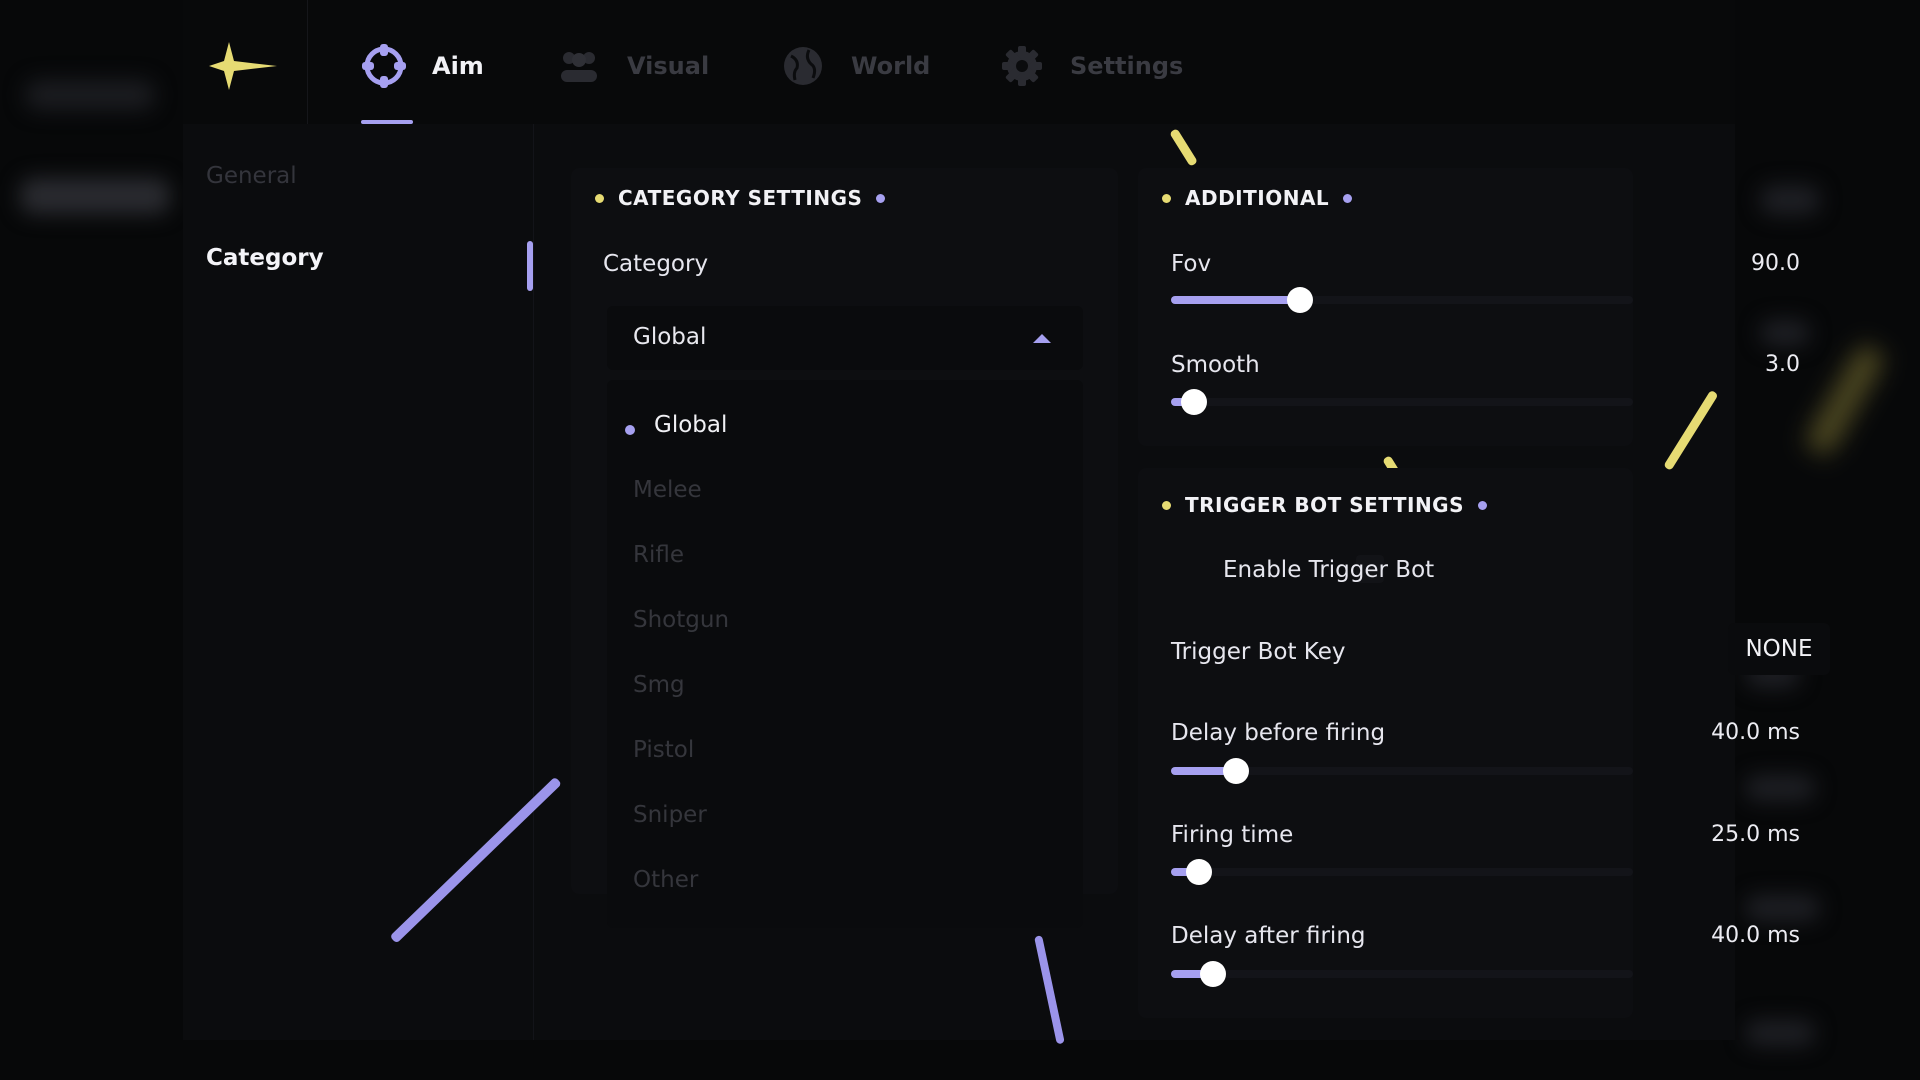 The height and width of the screenshot is (1080, 1920). Describe the element at coordinates (458, 66) in the screenshot. I see `tab-aim-label: Aim` at that location.